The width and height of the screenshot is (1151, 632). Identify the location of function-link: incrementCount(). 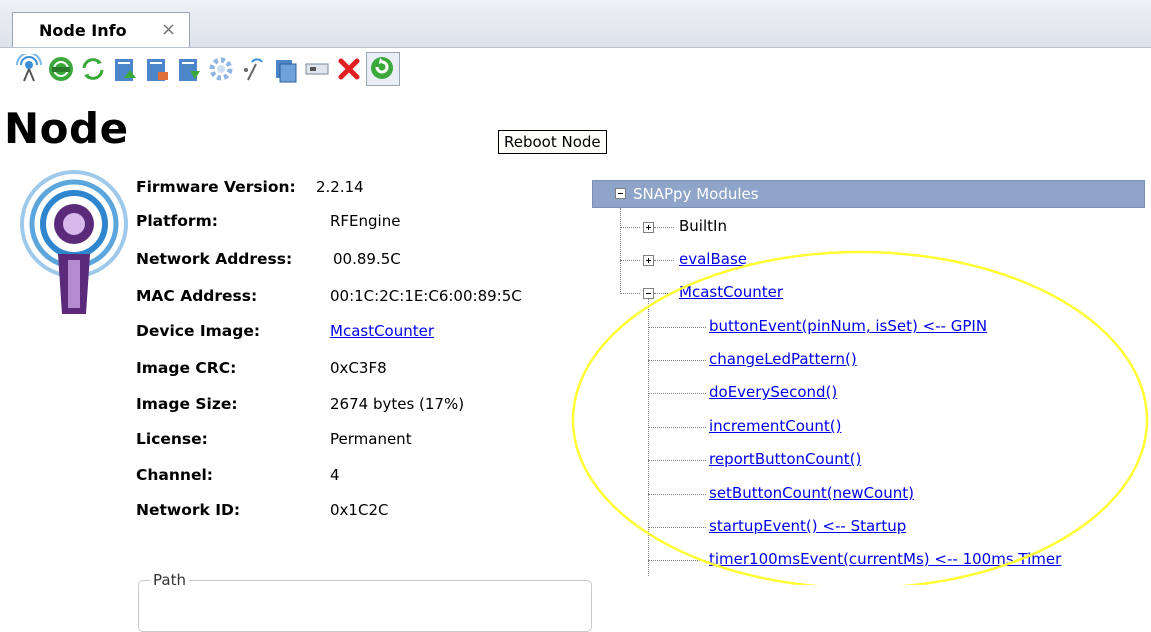
(775, 426).